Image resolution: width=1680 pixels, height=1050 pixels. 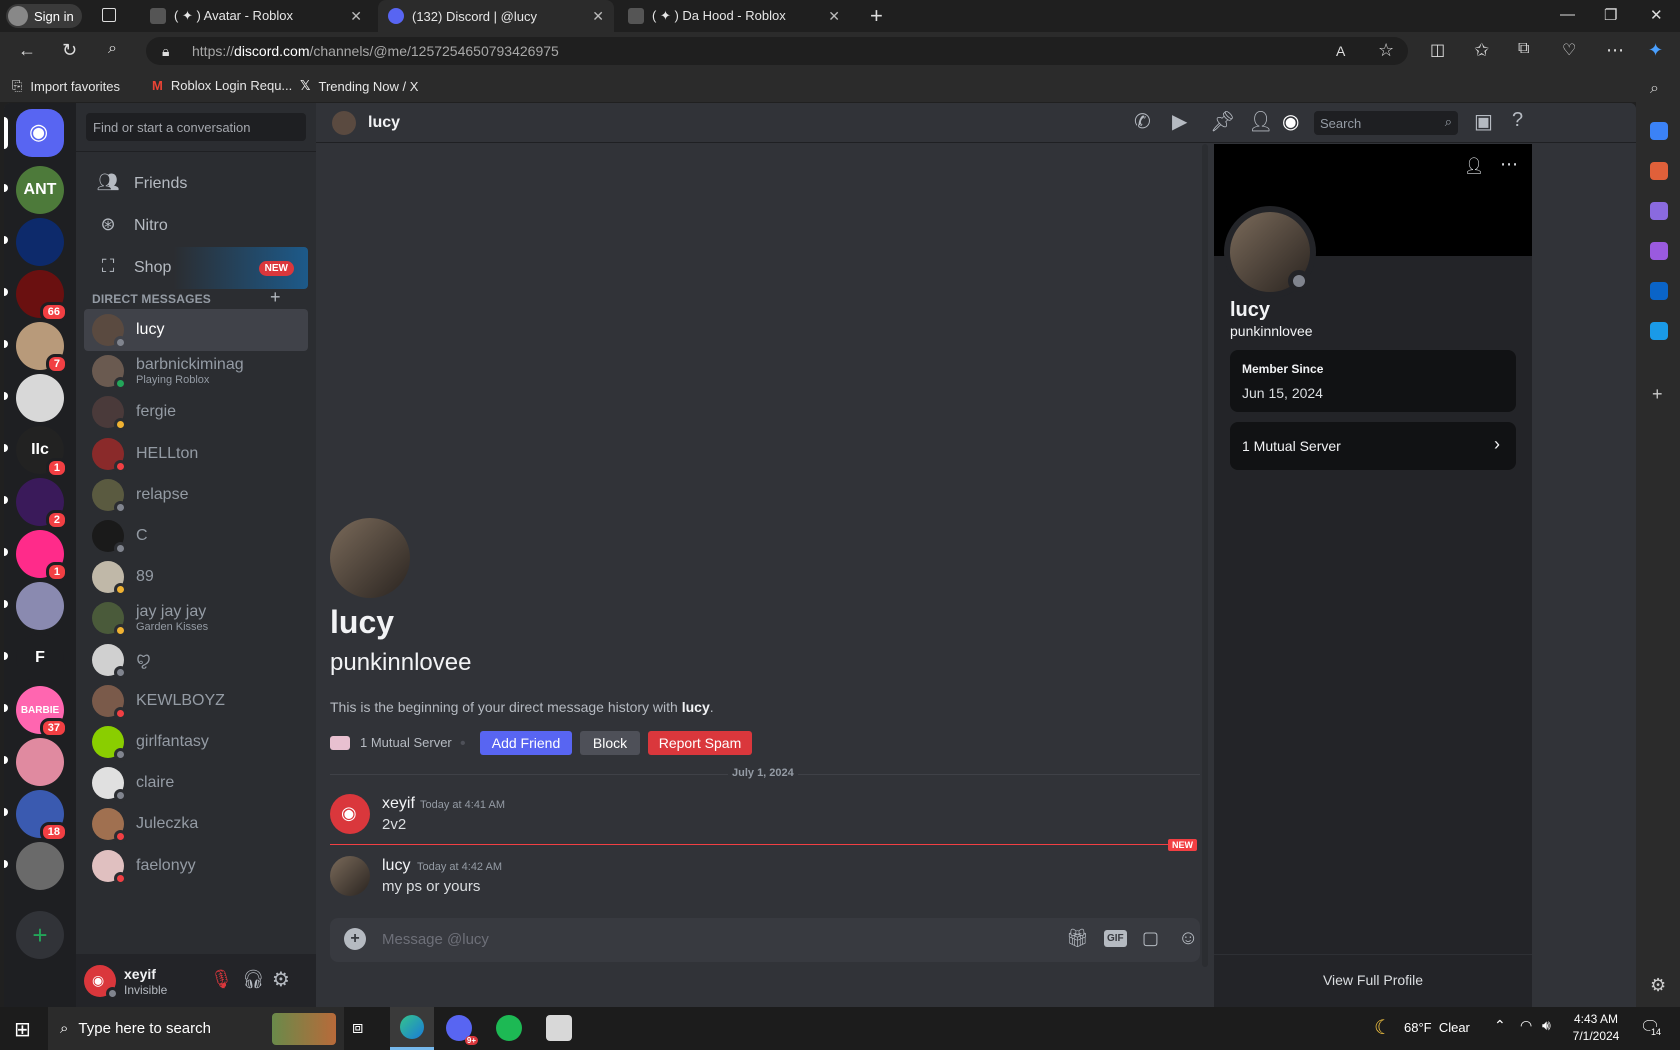 I want to click on dm-item: HELLton, so click(x=196, y=454).